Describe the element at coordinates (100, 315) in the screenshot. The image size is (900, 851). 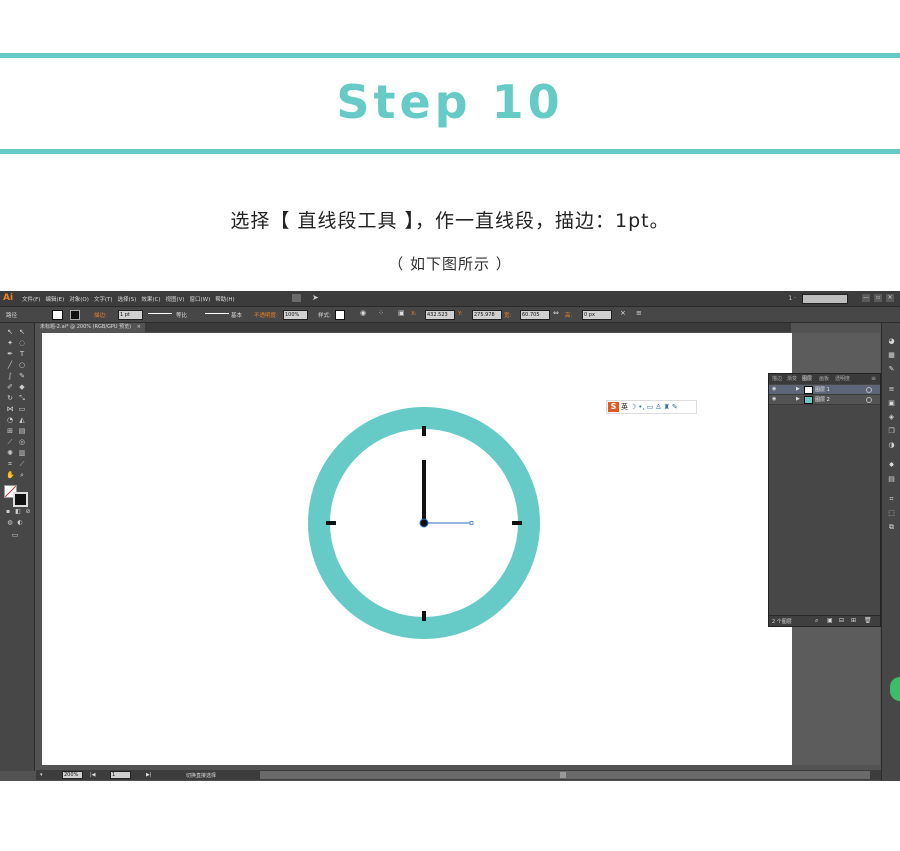
I see `stroke-label: 描边:` at that location.